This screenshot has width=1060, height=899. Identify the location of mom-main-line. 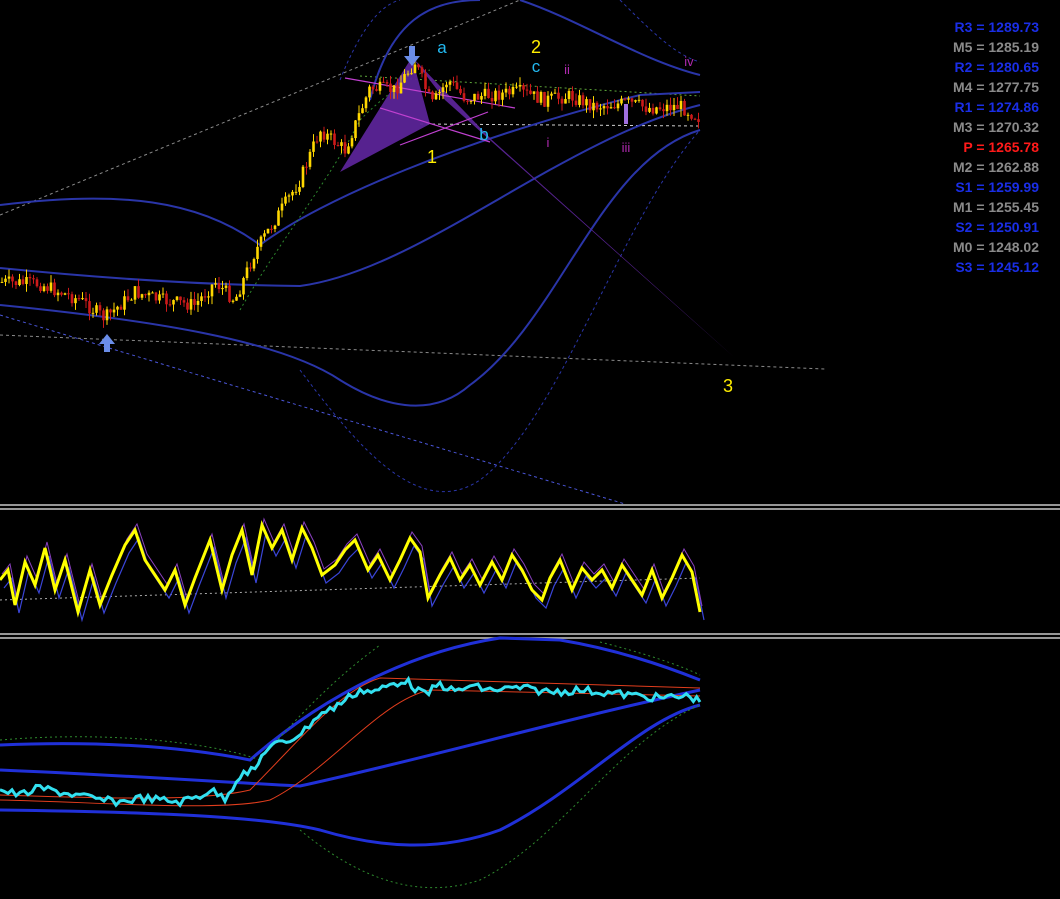
(351, 741).